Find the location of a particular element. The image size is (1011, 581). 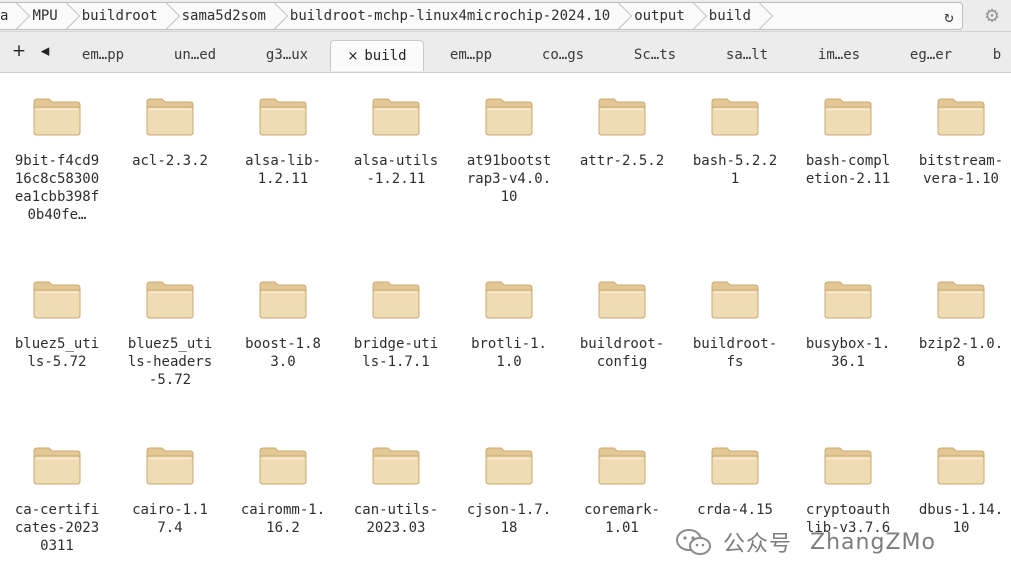

folder-item: bridge-utils-1.7.1 is located at coordinates (396, 313).